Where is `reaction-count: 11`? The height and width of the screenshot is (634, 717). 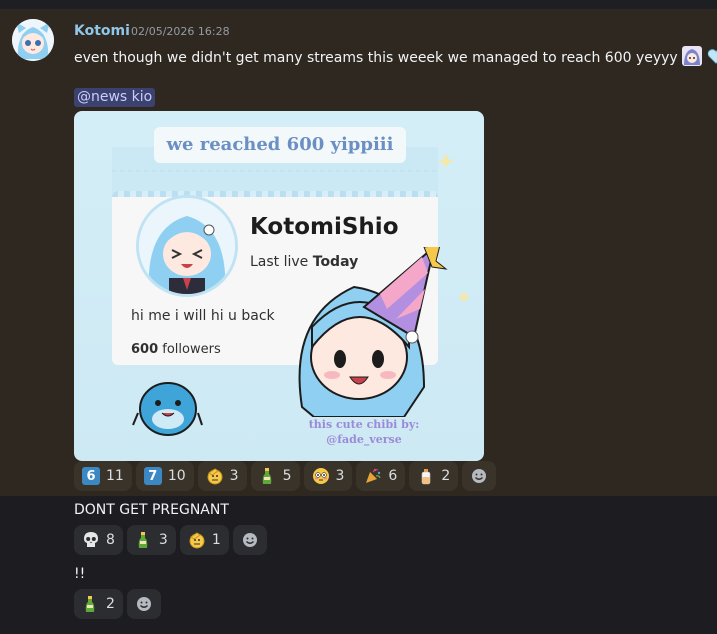 reaction-count: 11 is located at coordinates (115, 476).